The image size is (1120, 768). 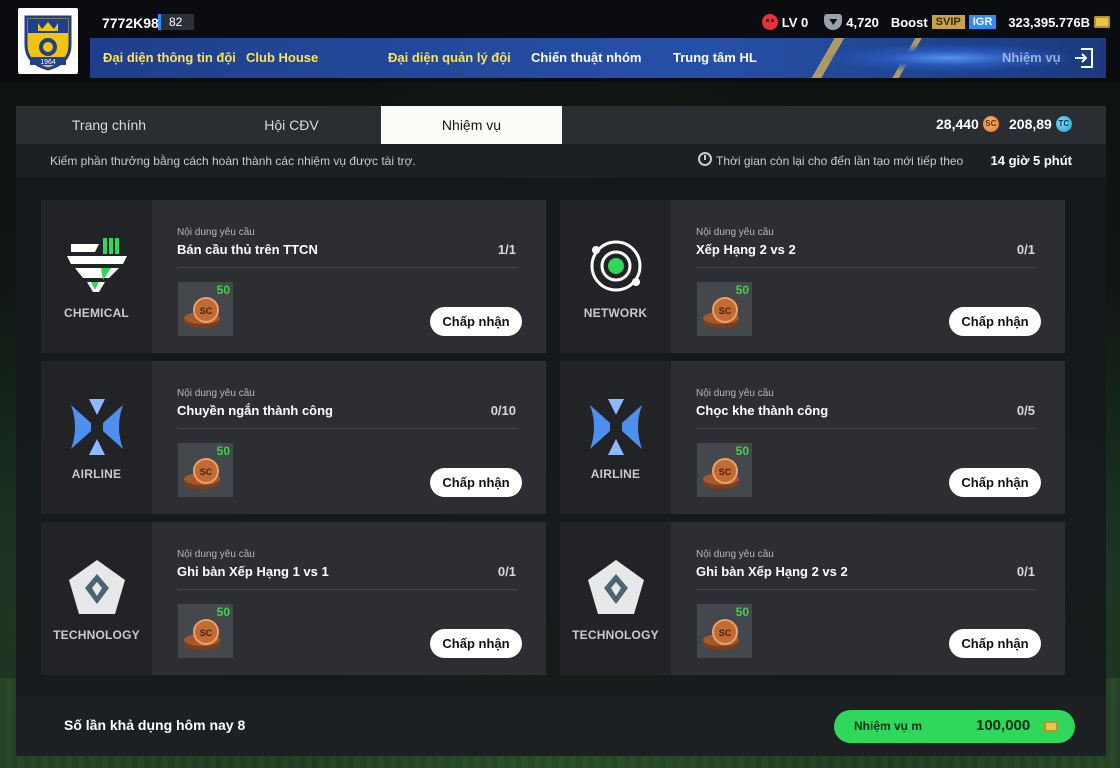 I want to click on bp-coin-icon, so click(x=1051, y=726).